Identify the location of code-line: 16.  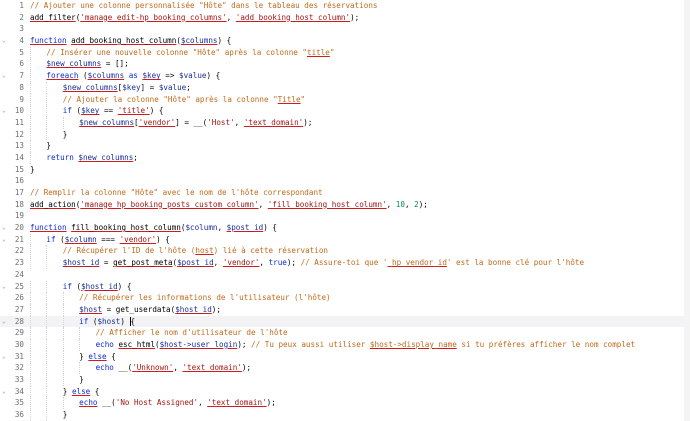
(345, 181).